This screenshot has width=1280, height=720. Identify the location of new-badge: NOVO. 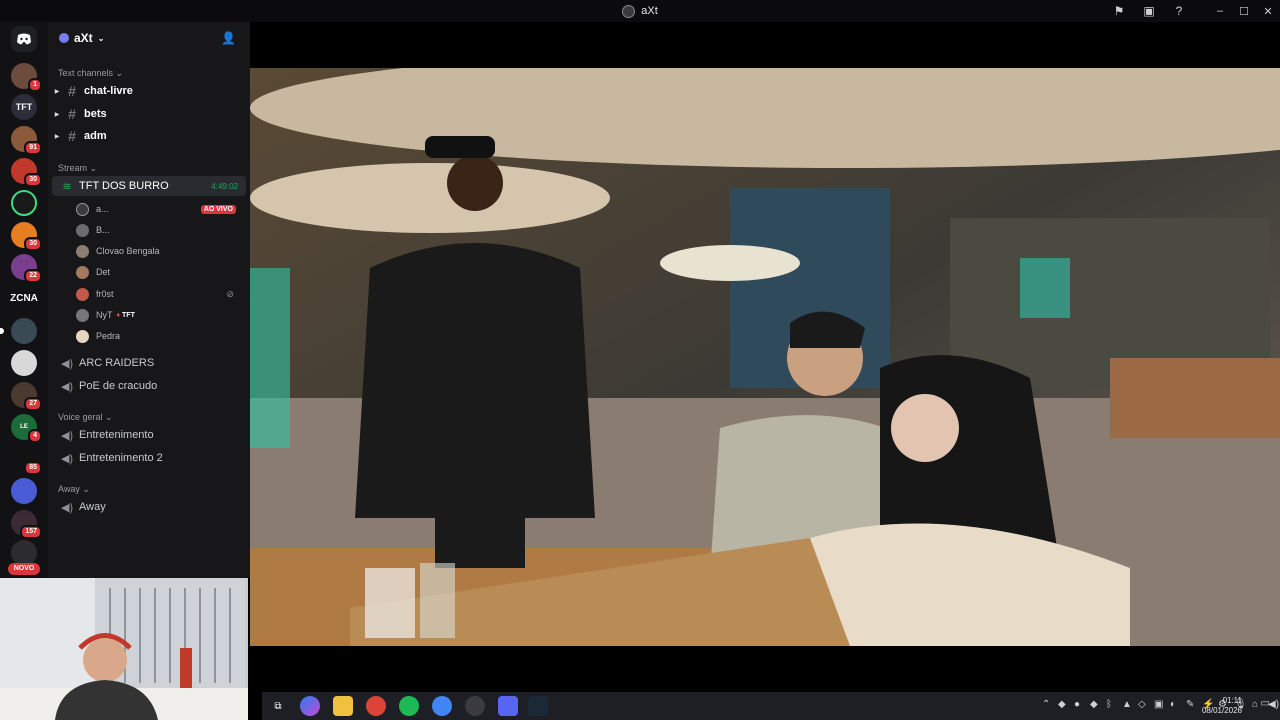
(24, 569).